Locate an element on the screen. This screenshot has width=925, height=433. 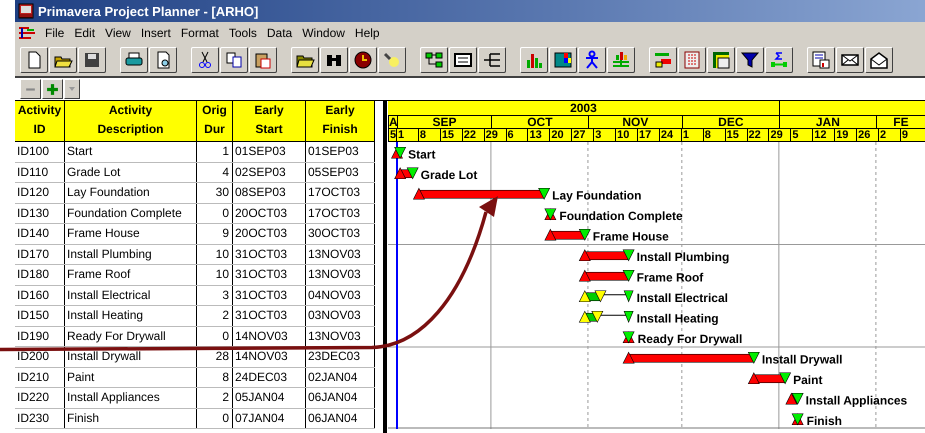
bar-label: Frame Roof is located at coordinates (670, 277).